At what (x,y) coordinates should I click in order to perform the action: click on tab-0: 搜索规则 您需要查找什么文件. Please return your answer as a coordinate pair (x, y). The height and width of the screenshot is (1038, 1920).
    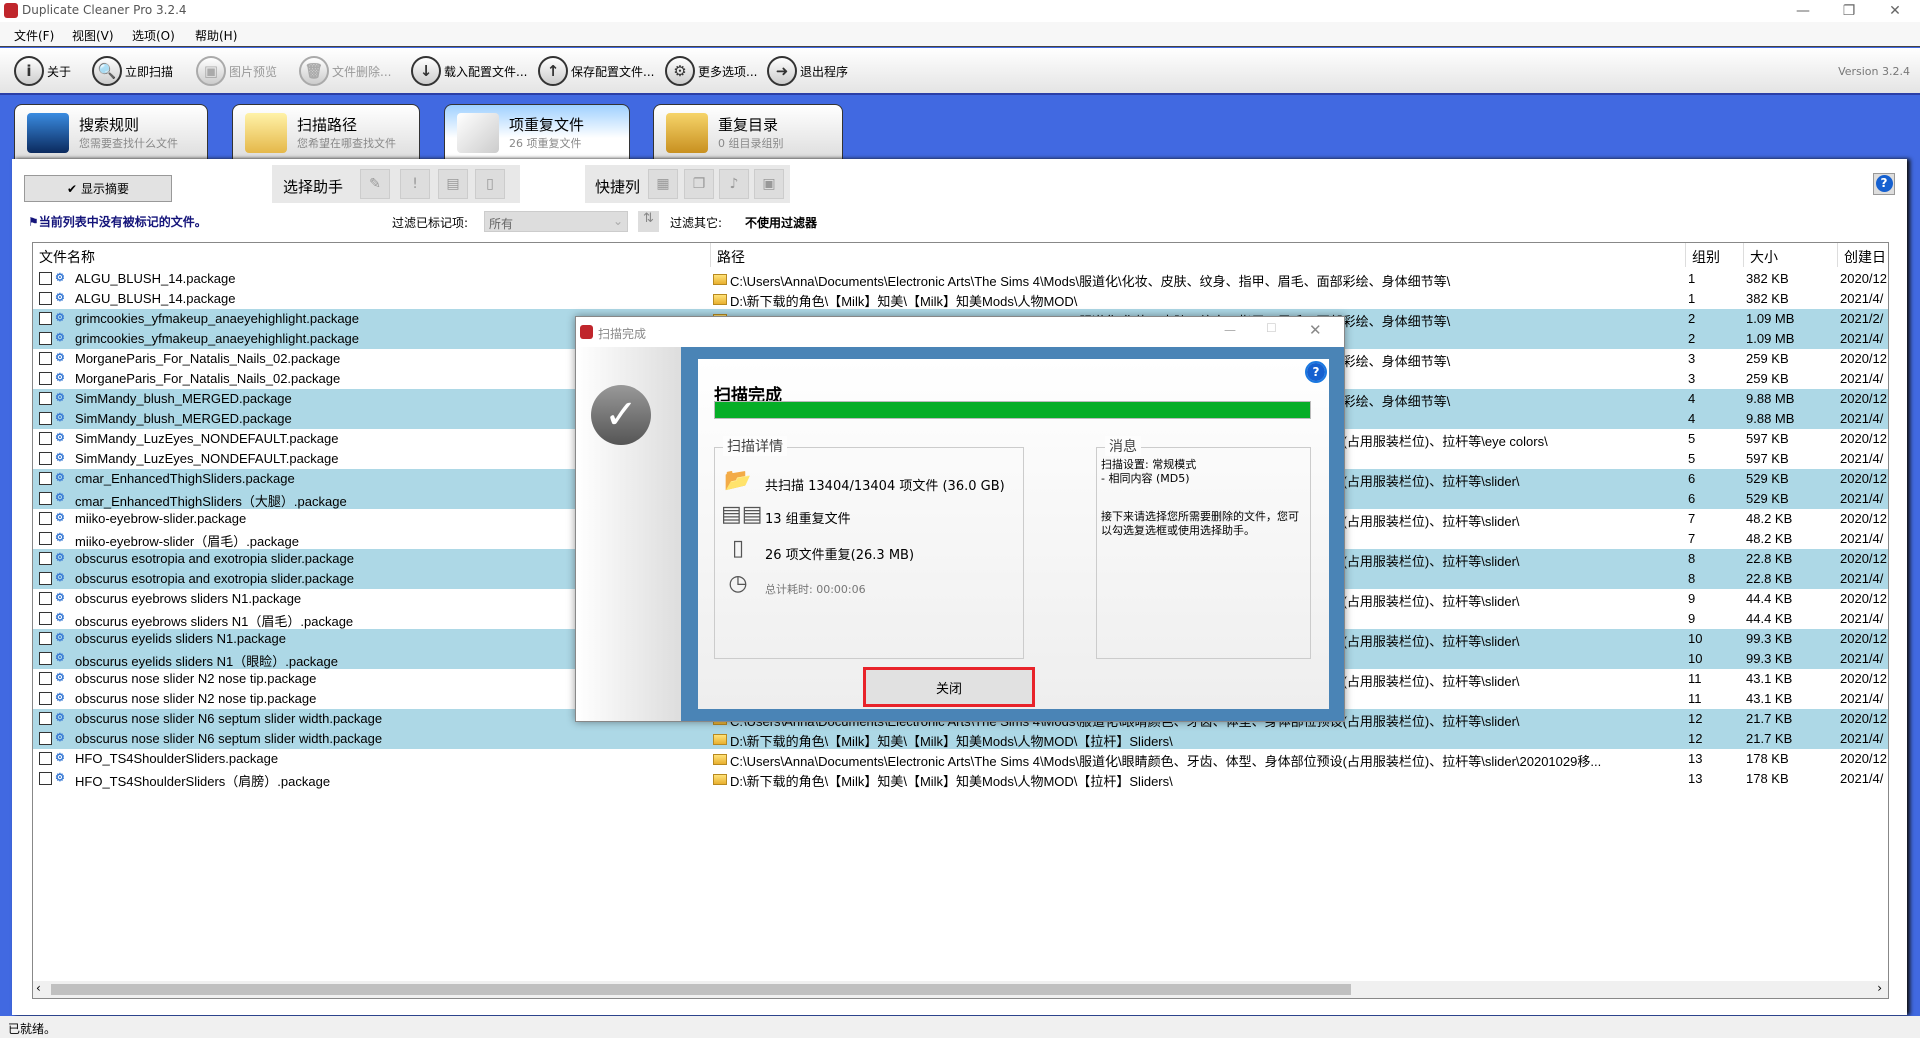
    Looking at the image, I should click on (111, 132).